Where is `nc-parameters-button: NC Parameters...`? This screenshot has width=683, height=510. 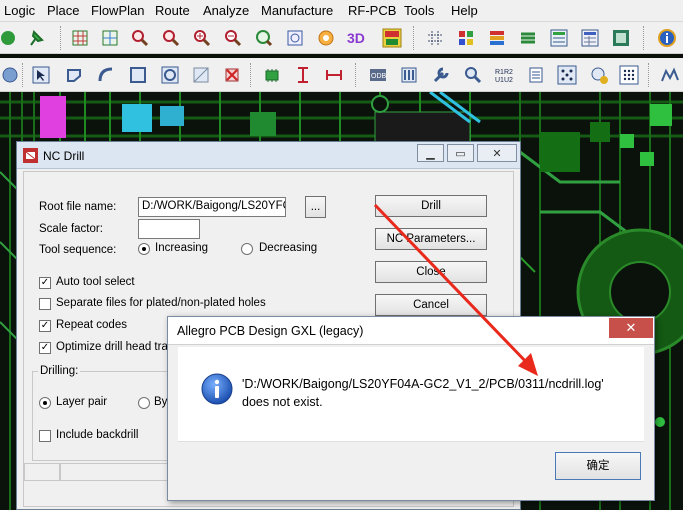
nc-parameters-button: NC Parameters... is located at coordinates (431, 239).